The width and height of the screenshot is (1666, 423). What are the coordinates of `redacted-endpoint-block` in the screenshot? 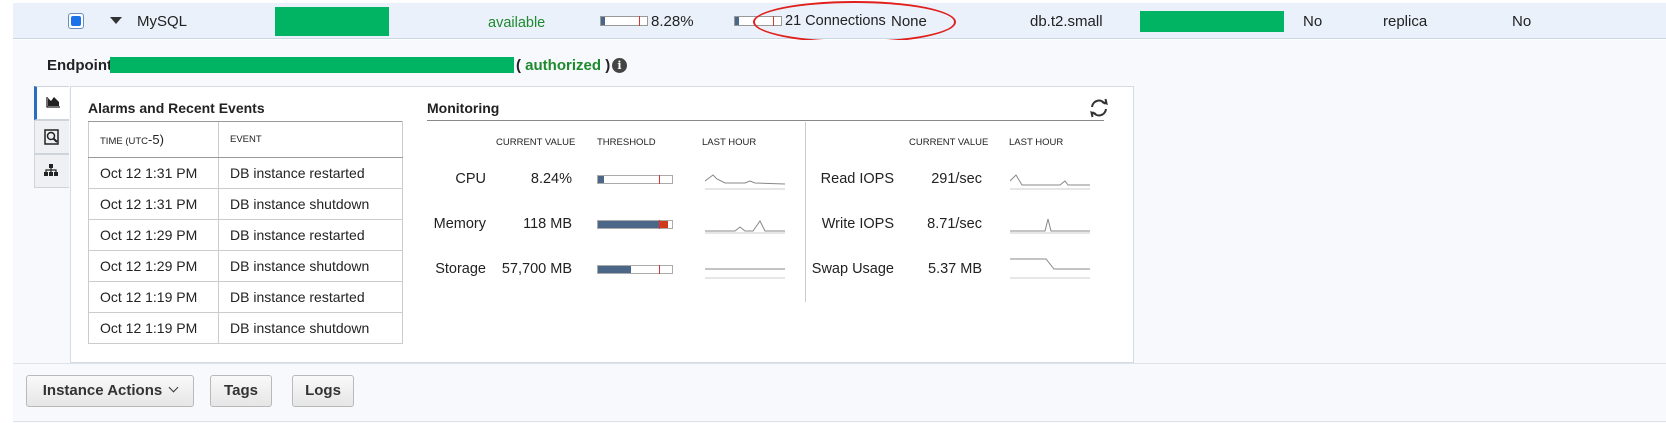 It's located at (312, 65).